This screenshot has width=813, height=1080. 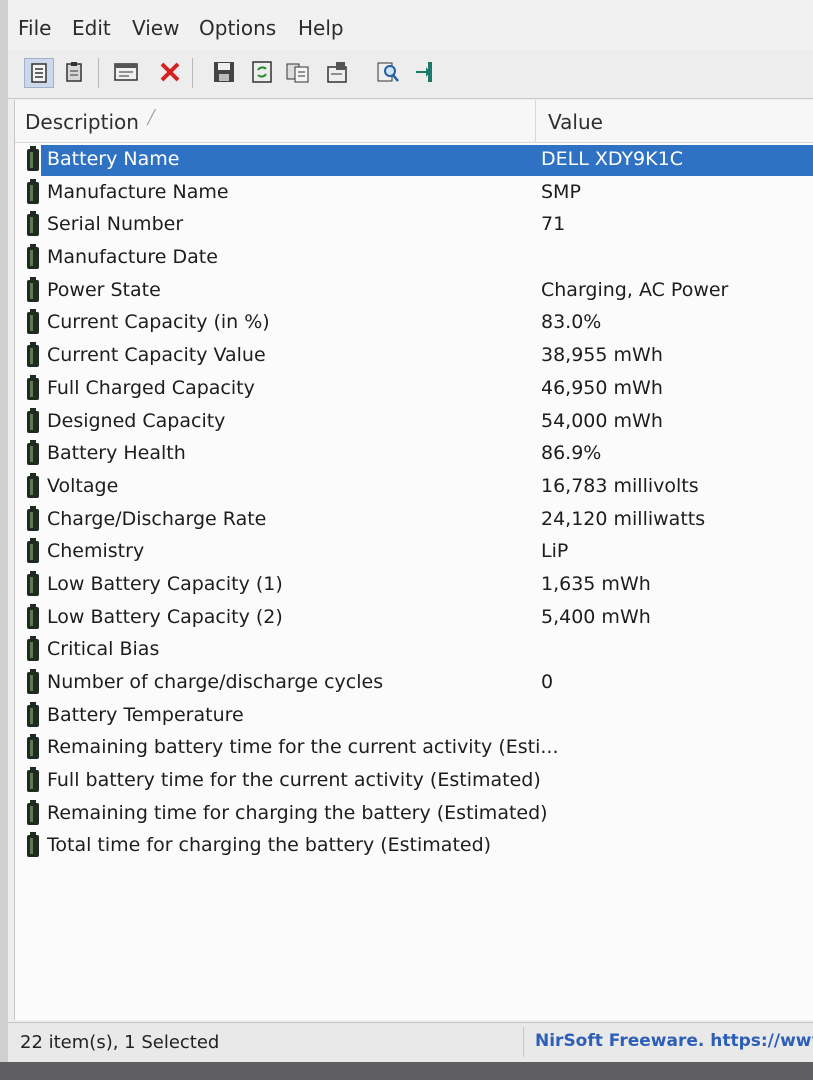 What do you see at coordinates (620, 485) in the screenshot?
I see `item-value: 16,783 millivolts` at bounding box center [620, 485].